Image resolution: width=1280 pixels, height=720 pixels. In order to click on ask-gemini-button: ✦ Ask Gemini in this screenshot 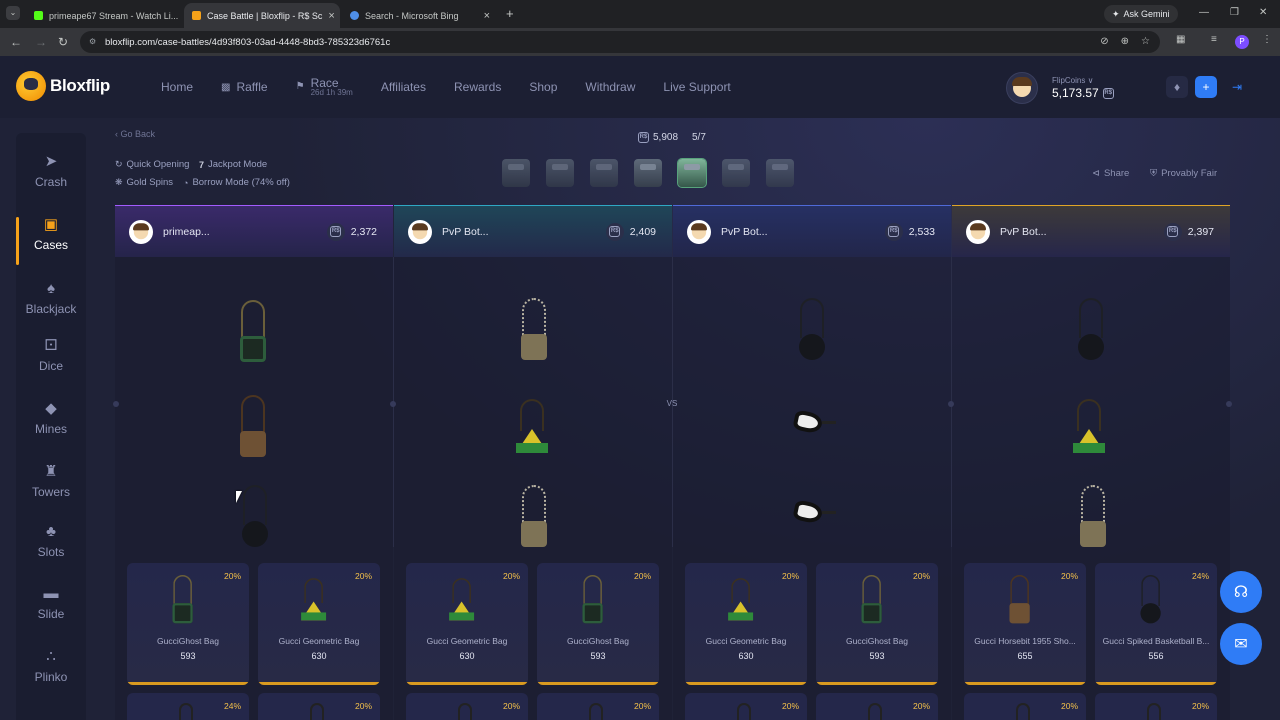, I will do `click(1141, 14)`.